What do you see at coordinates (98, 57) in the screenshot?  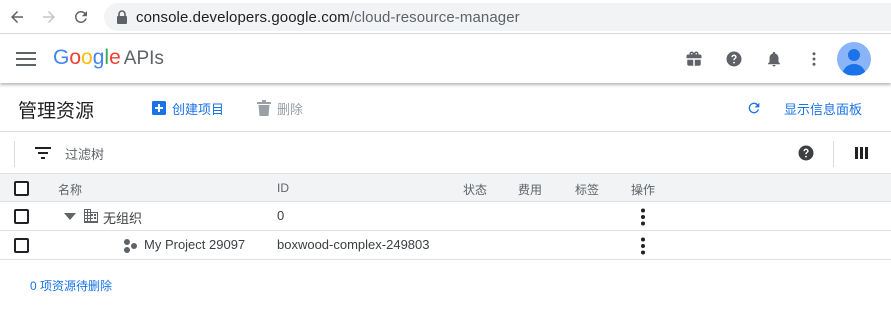 I see `logo-letter: g` at bounding box center [98, 57].